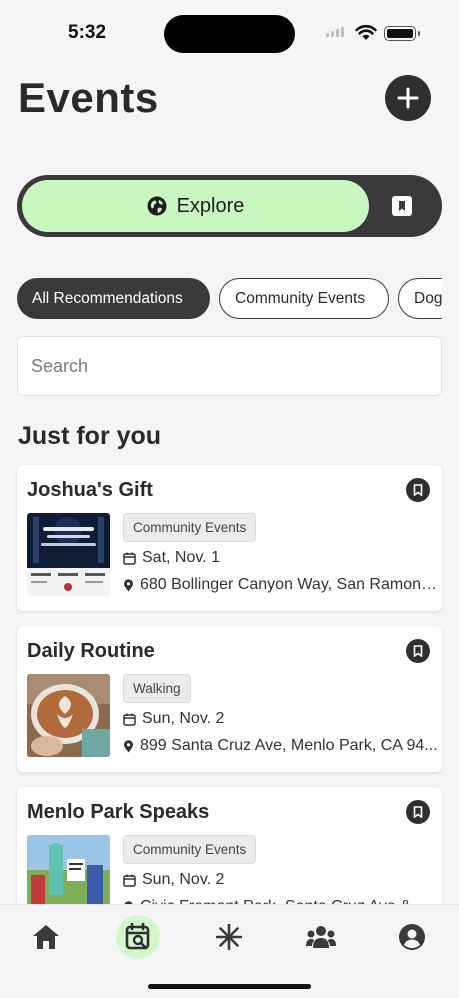 The height and width of the screenshot is (998, 459). I want to click on tab-events, so click(138, 937).